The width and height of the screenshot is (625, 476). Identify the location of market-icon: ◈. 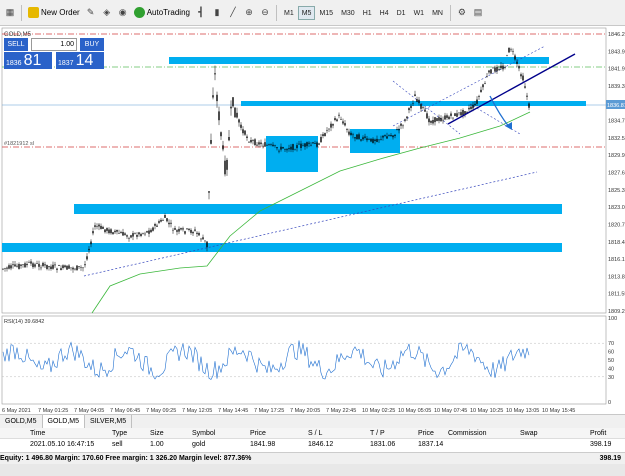
(107, 13).